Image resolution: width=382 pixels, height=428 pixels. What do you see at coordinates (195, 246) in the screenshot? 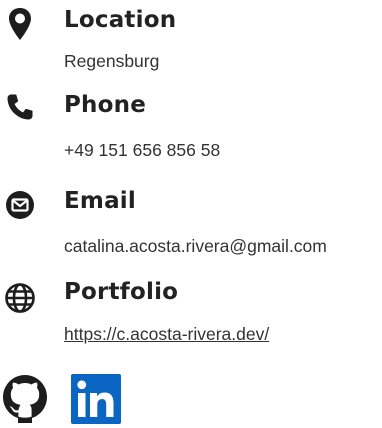
I see `email-value: catalina.acosta.rivera@gmail.com` at bounding box center [195, 246].